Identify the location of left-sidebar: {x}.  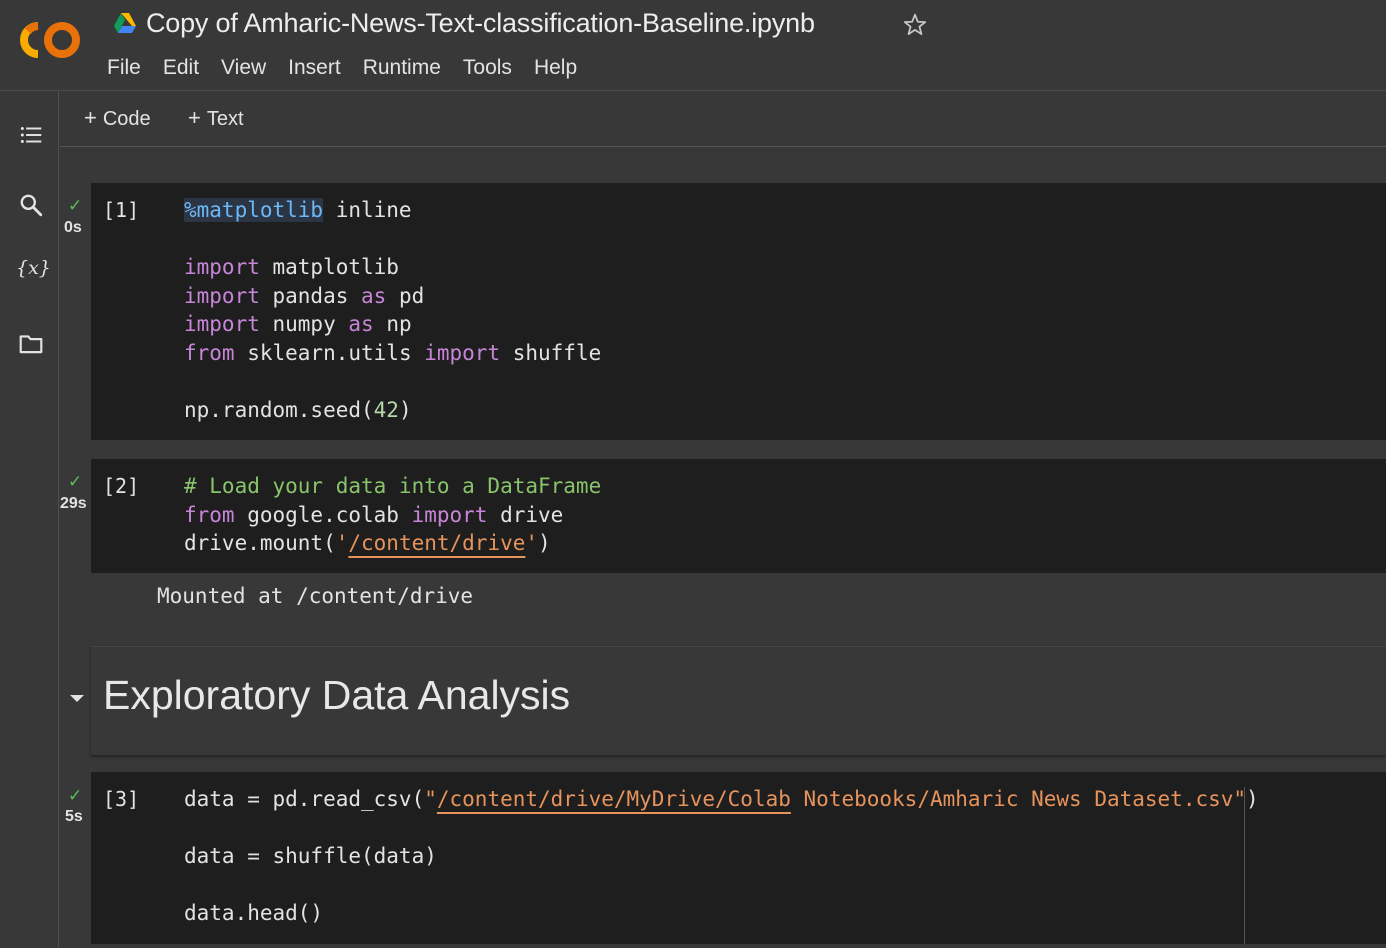
(29, 519).